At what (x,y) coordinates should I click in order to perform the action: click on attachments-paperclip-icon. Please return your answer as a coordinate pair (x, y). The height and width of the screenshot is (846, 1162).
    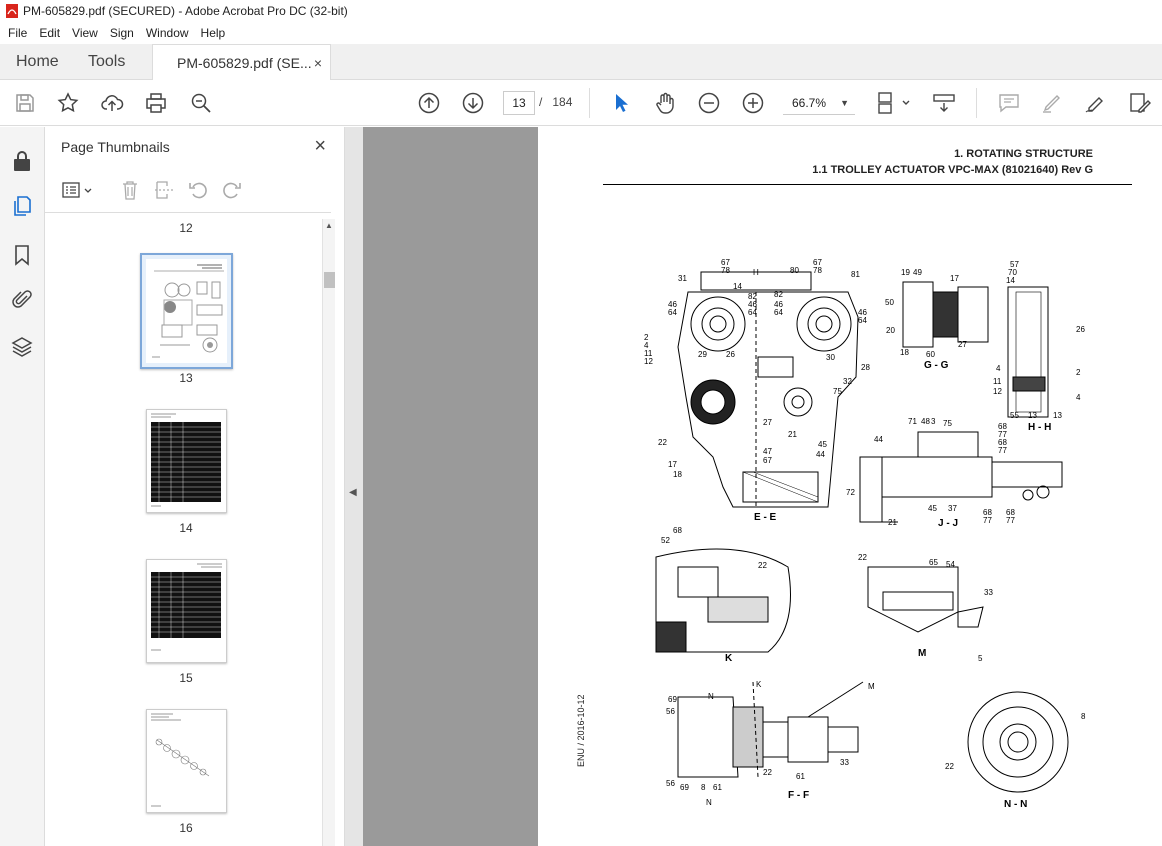
    Looking at the image, I should click on (22, 300).